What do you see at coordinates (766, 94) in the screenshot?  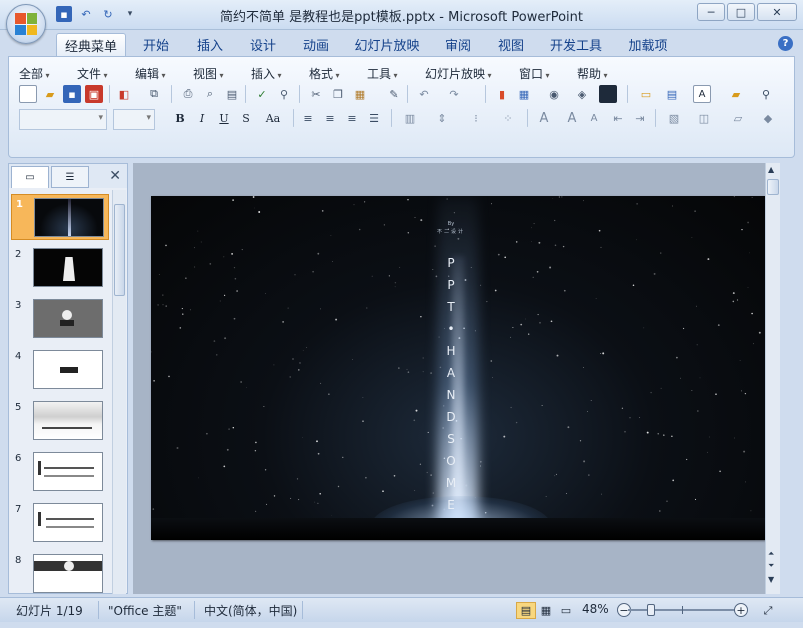 I see `zoom-icon: ⚲` at bounding box center [766, 94].